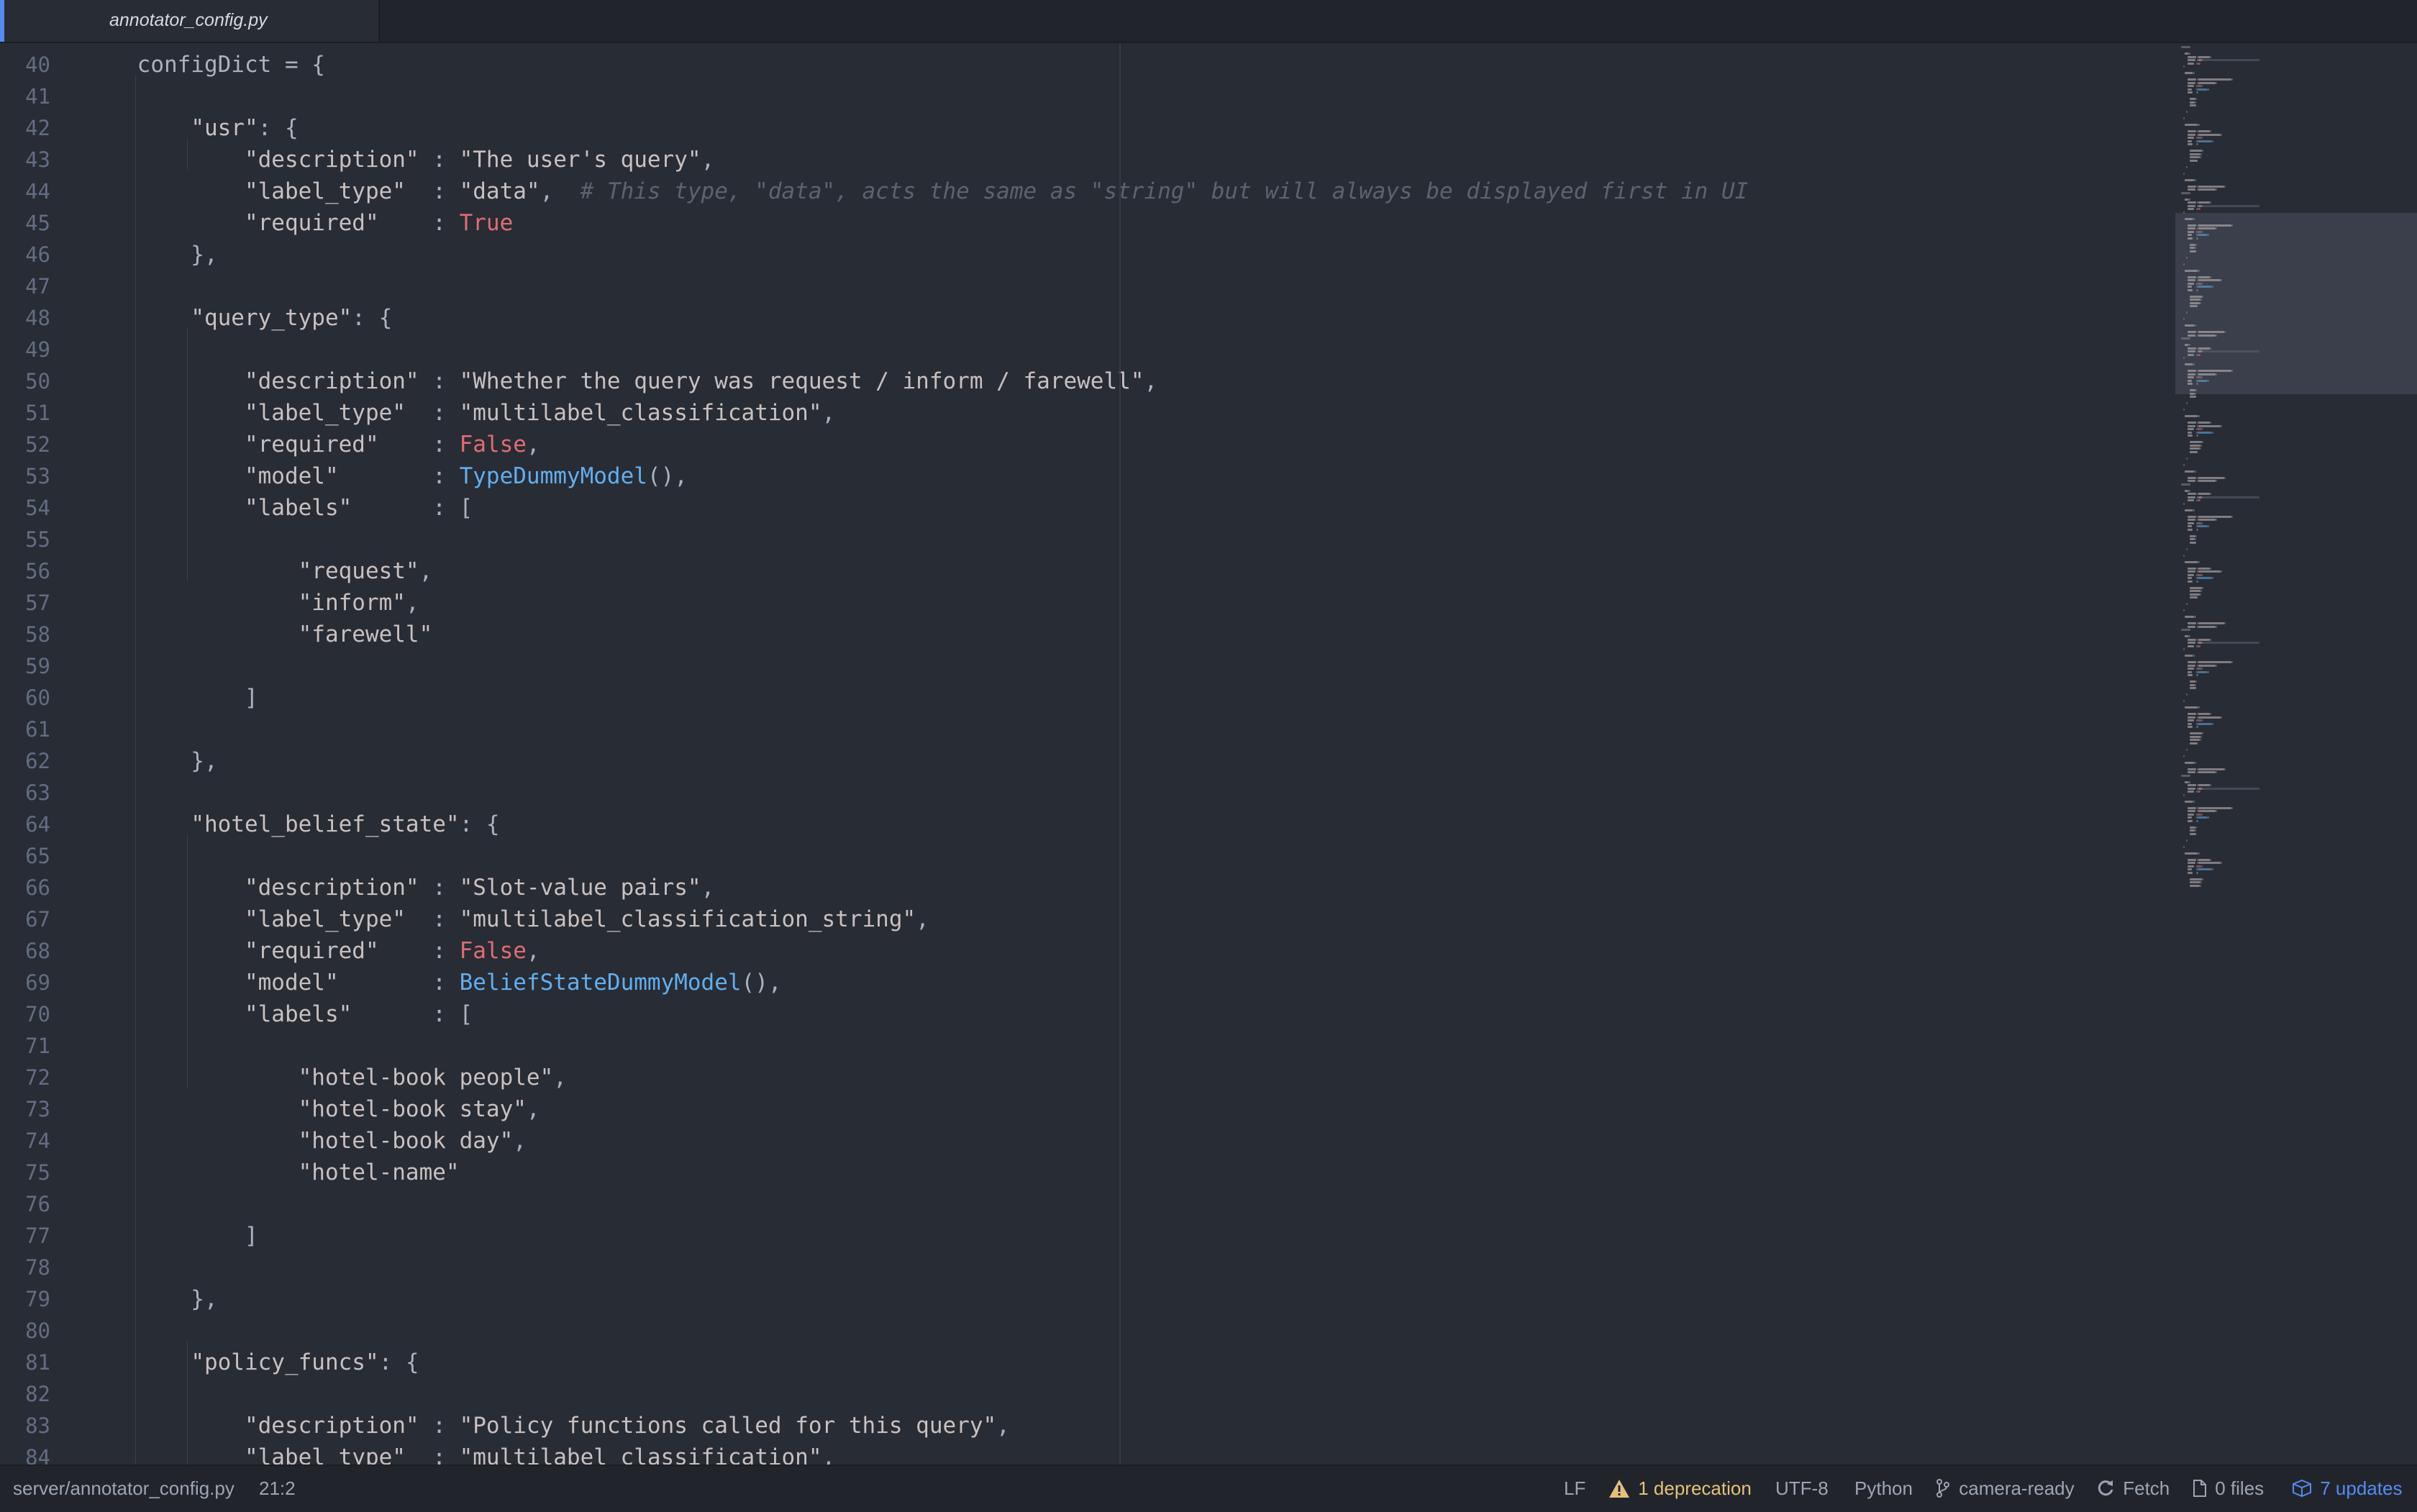 The height and width of the screenshot is (1512, 2417). What do you see at coordinates (124, 1489) in the screenshot?
I see `status-file-path: server/annotator_config.py` at bounding box center [124, 1489].